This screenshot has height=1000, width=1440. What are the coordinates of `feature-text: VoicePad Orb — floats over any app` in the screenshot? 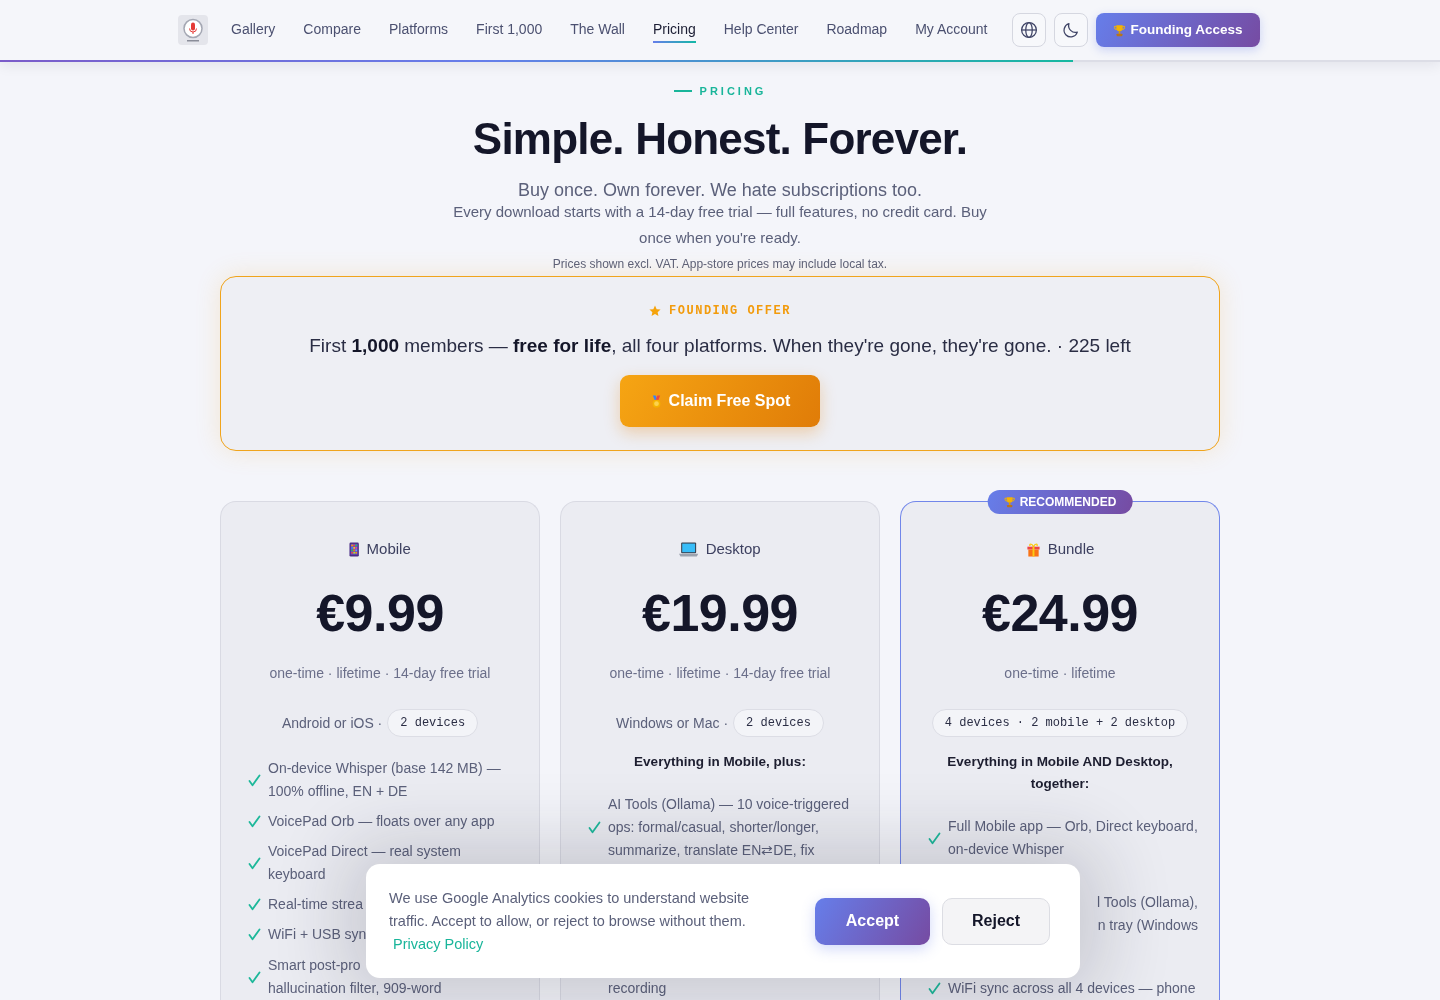 It's located at (381, 821).